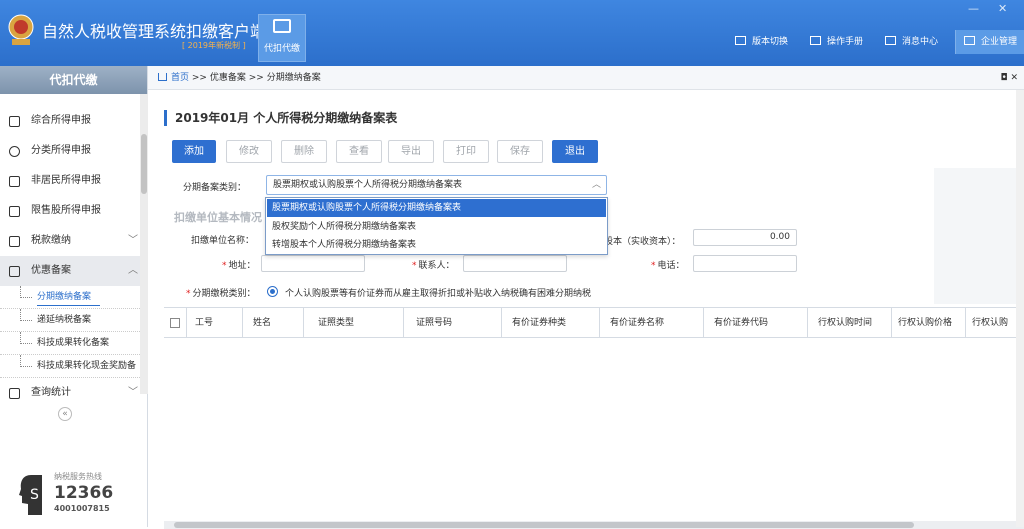  I want to click on minimize-button: —, so click(973, 8).